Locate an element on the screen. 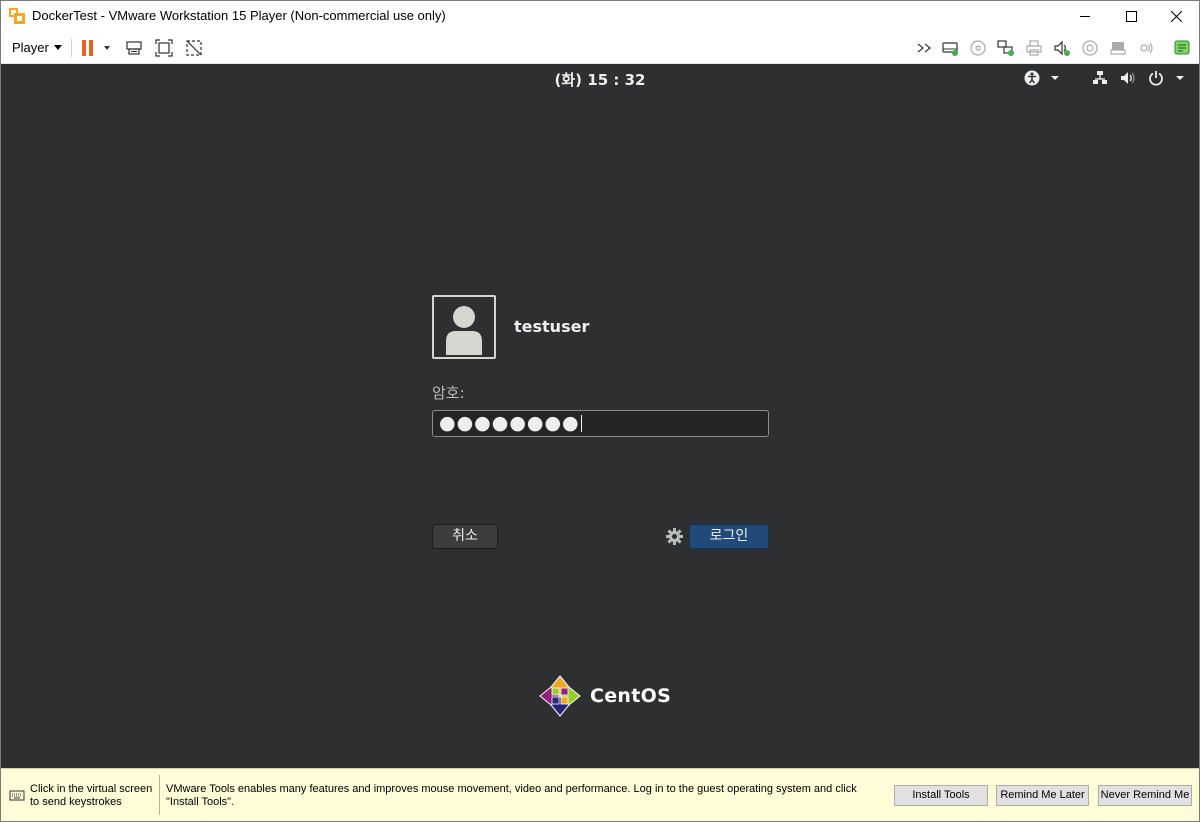  toolbar-divider is located at coordinates (71, 48).